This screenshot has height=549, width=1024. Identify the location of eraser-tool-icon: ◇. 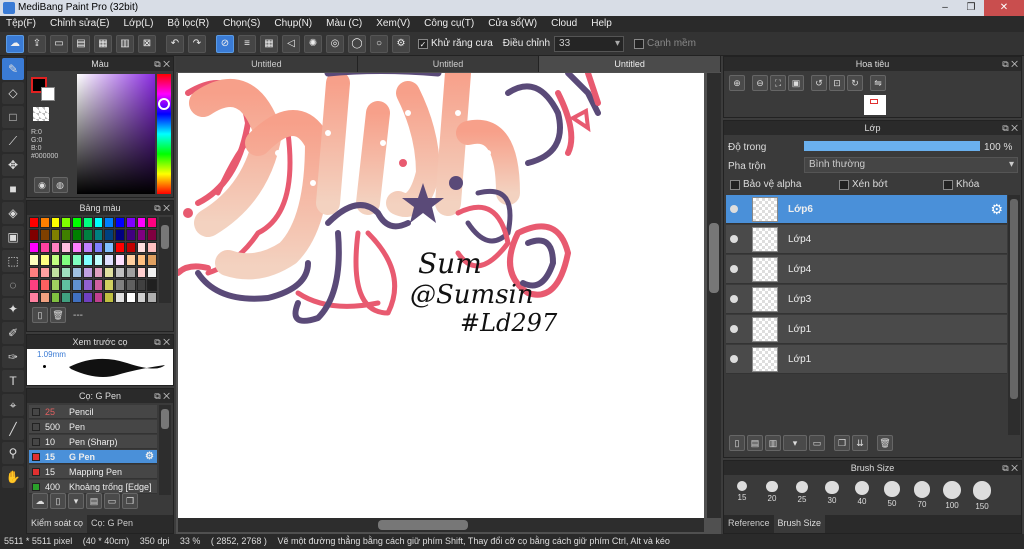
(13, 93).